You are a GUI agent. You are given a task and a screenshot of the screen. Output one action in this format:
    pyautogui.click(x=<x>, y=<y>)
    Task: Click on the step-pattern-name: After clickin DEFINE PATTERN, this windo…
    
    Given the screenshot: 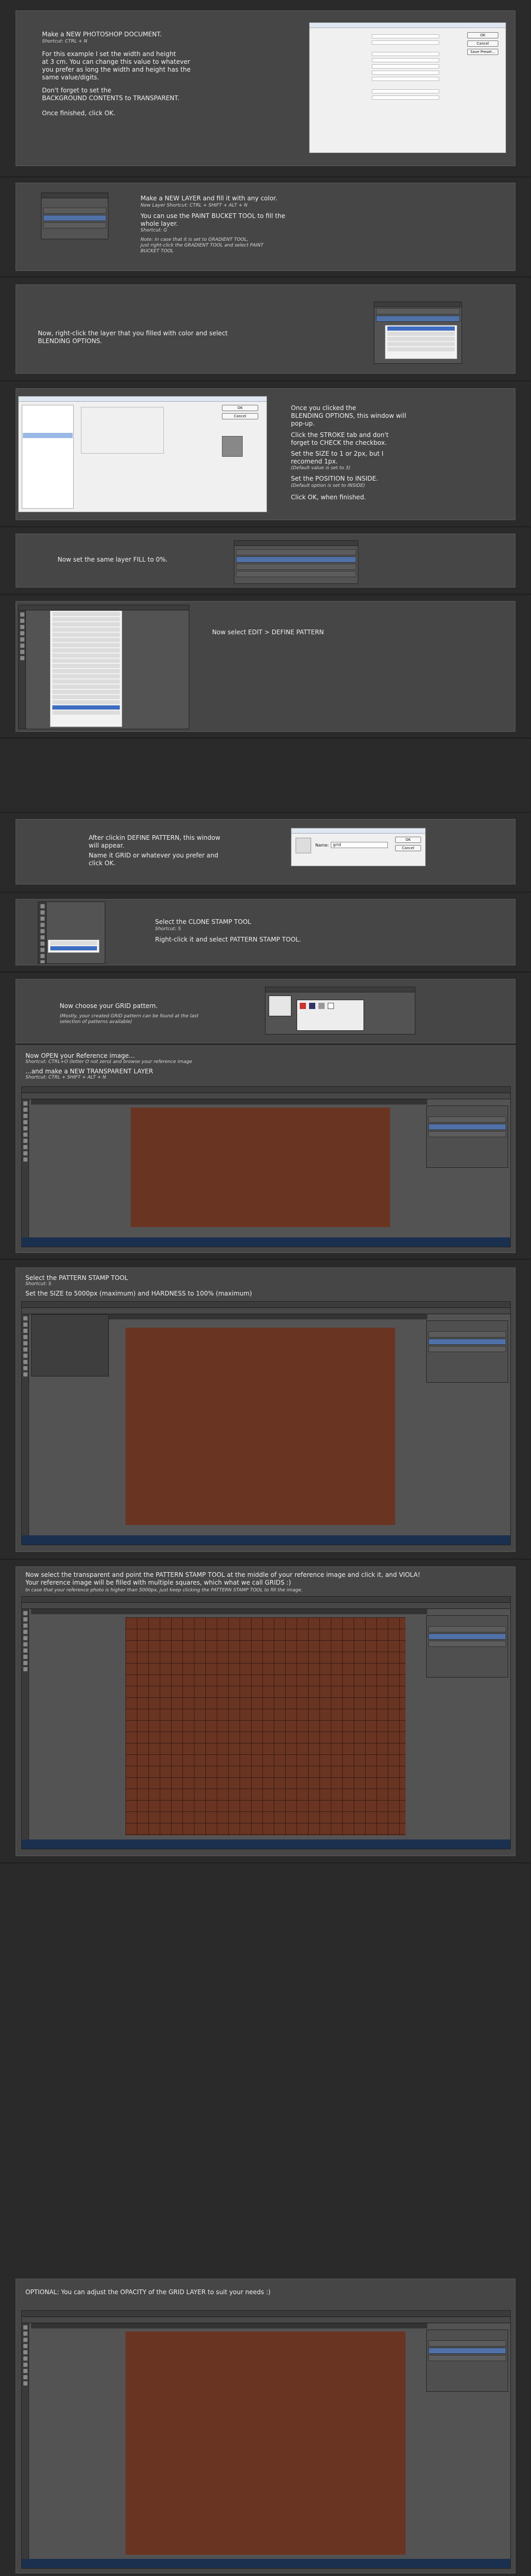 What is the action you would take?
    pyautogui.click(x=265, y=851)
    